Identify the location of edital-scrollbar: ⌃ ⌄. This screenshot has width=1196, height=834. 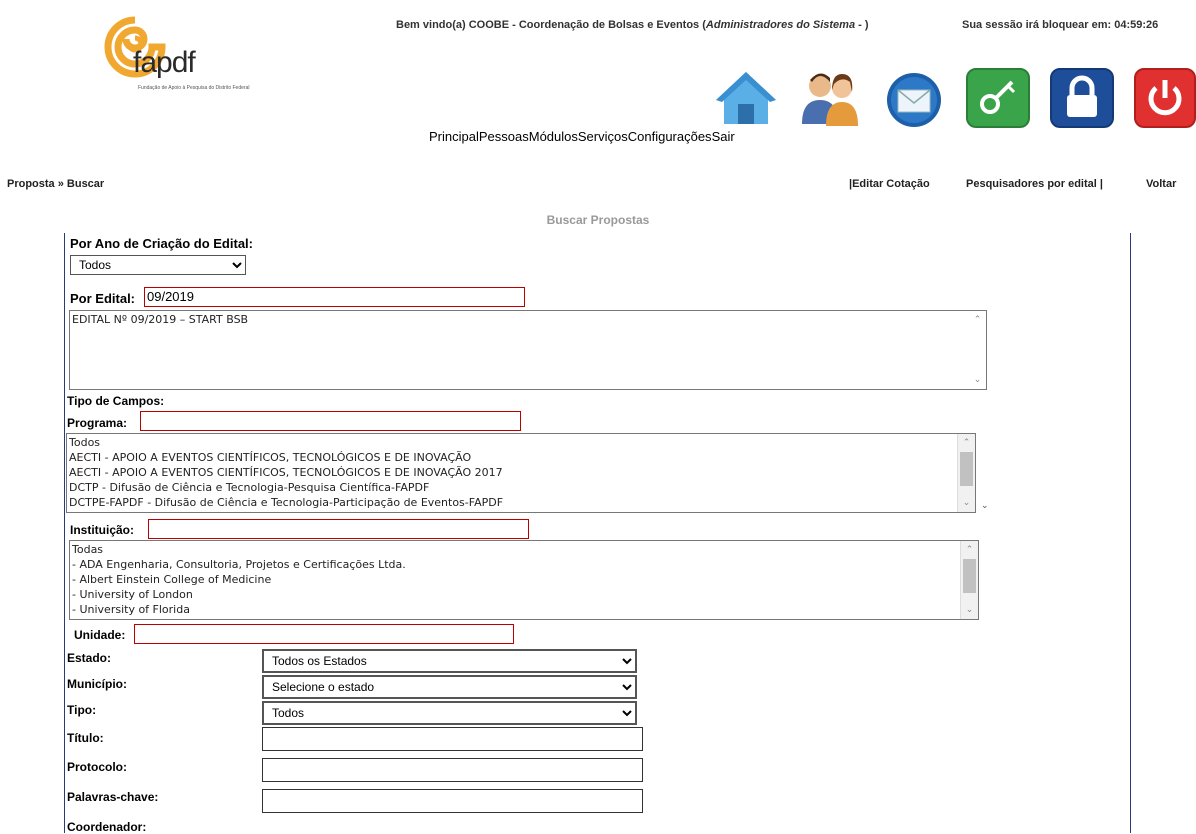
(977, 350).